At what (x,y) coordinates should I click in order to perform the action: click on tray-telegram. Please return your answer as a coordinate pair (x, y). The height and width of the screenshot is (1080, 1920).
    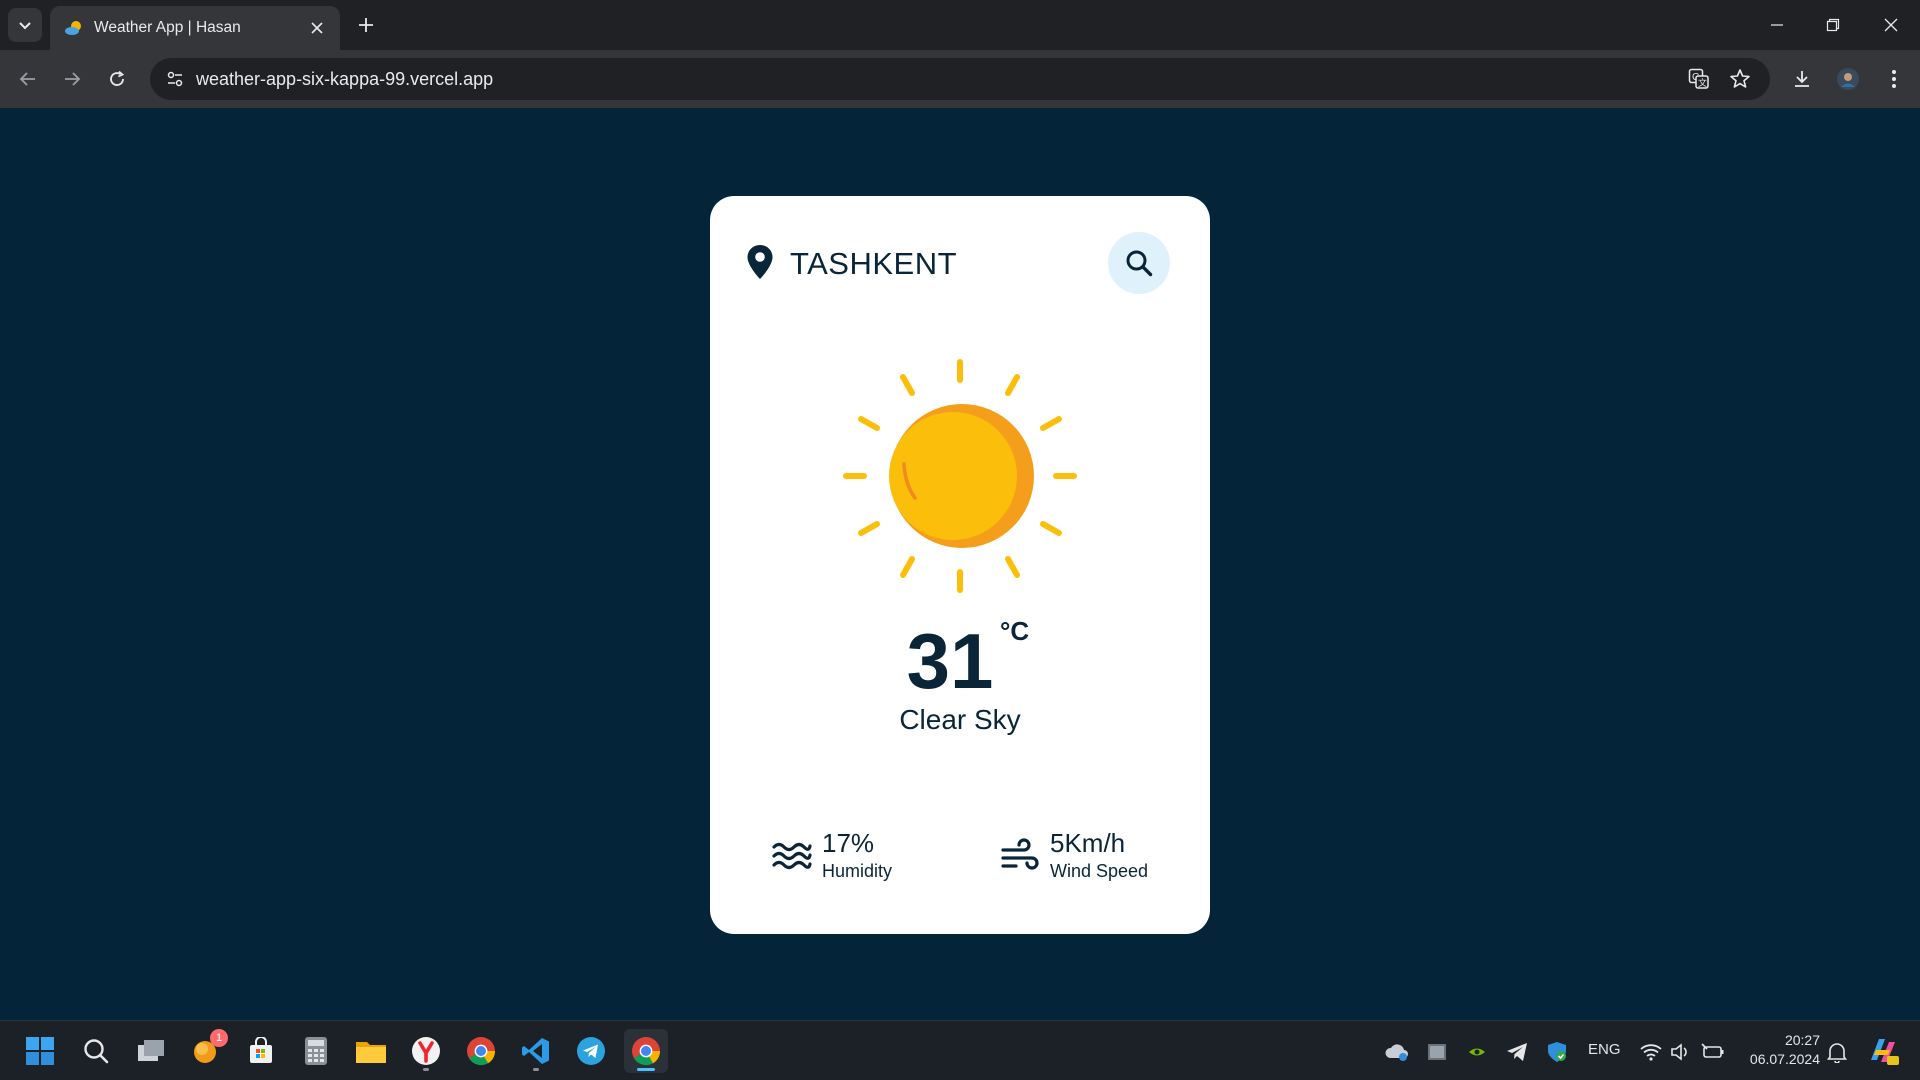
    Looking at the image, I should click on (1517, 1052).